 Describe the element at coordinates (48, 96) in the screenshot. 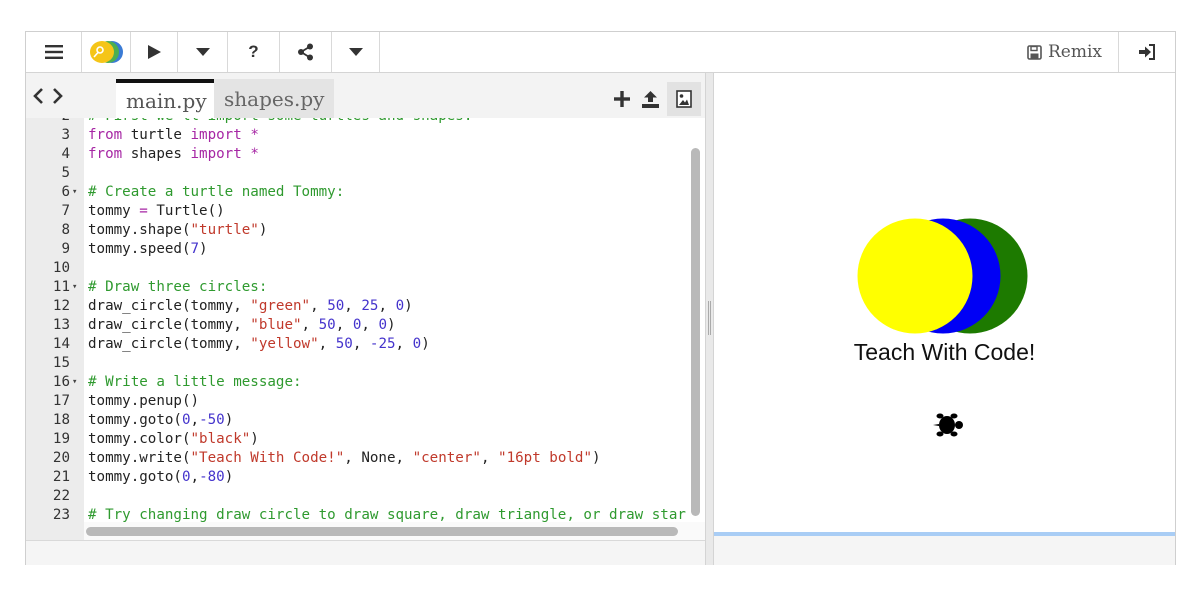

I see `file-nav-arrows` at that location.